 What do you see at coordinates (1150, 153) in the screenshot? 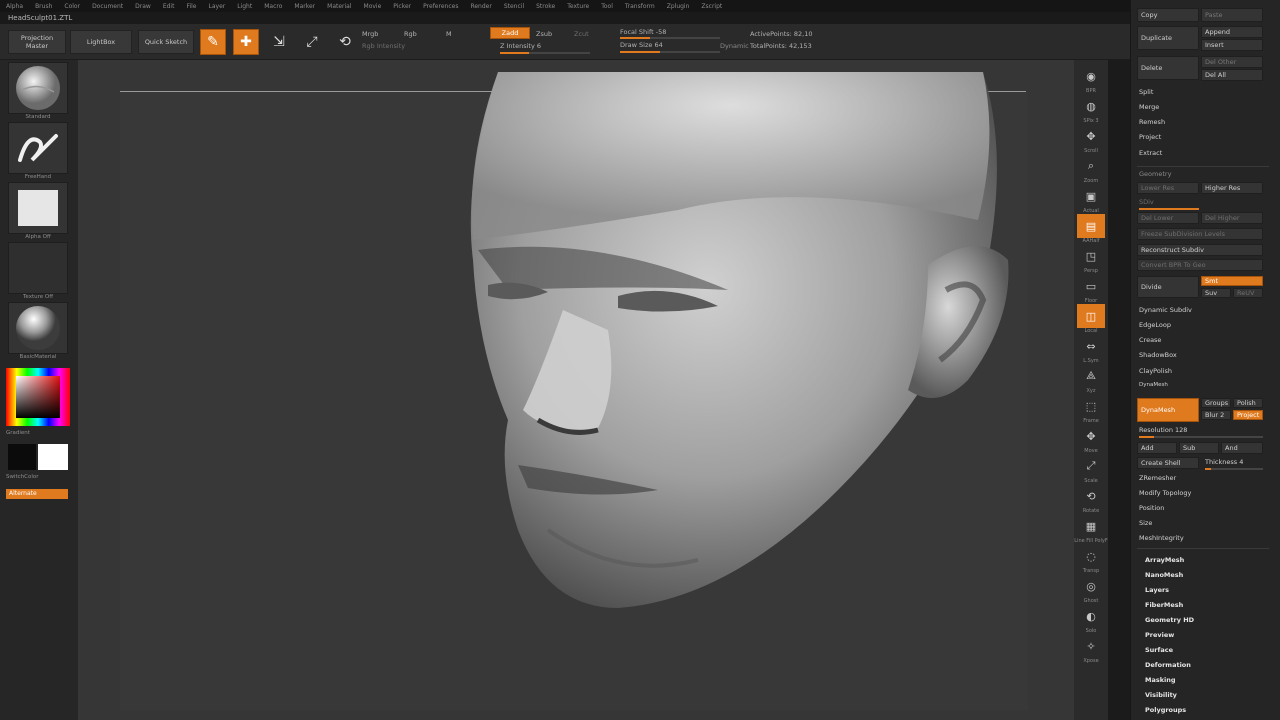
I see `extract-button: Extract` at bounding box center [1150, 153].